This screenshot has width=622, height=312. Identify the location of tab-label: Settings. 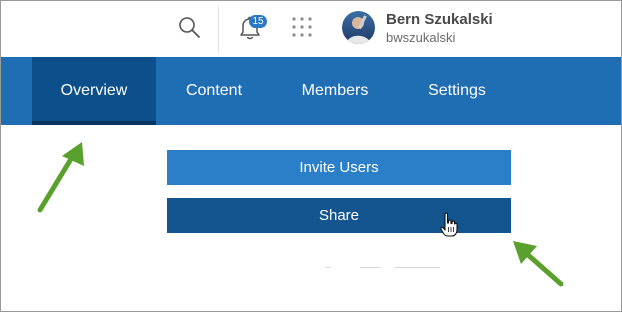
(457, 90).